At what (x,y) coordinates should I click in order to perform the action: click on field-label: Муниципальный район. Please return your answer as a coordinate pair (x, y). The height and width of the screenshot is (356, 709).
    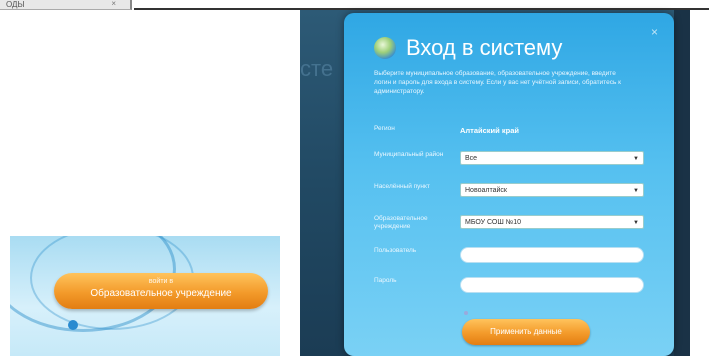
    Looking at the image, I should click on (409, 154).